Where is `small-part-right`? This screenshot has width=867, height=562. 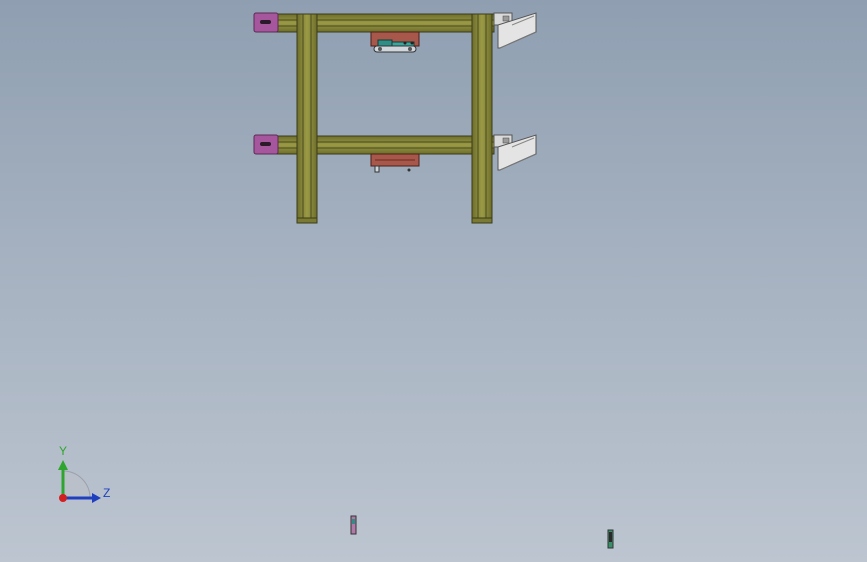 small-part-right is located at coordinates (610, 539).